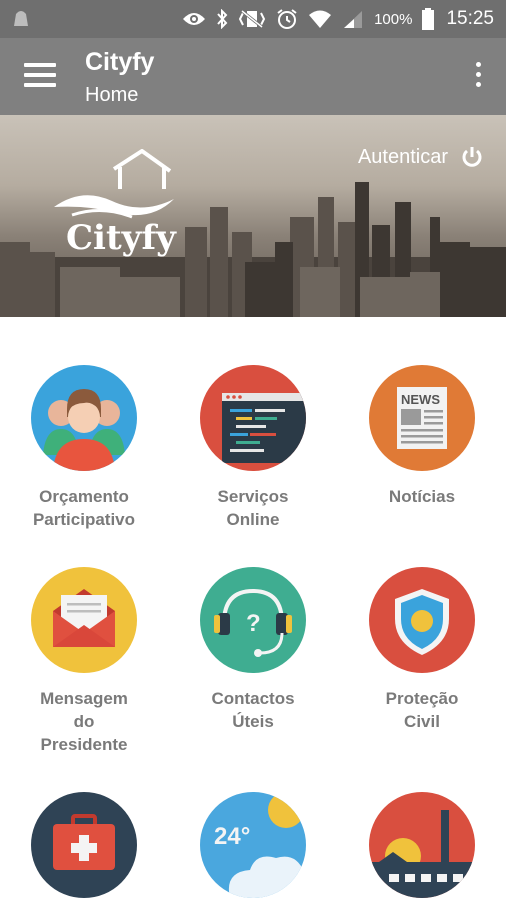 Image resolution: width=506 pixels, height=912 pixels. I want to click on tile-orcamento-participativo: Orçamento Participativo, so click(84, 448).